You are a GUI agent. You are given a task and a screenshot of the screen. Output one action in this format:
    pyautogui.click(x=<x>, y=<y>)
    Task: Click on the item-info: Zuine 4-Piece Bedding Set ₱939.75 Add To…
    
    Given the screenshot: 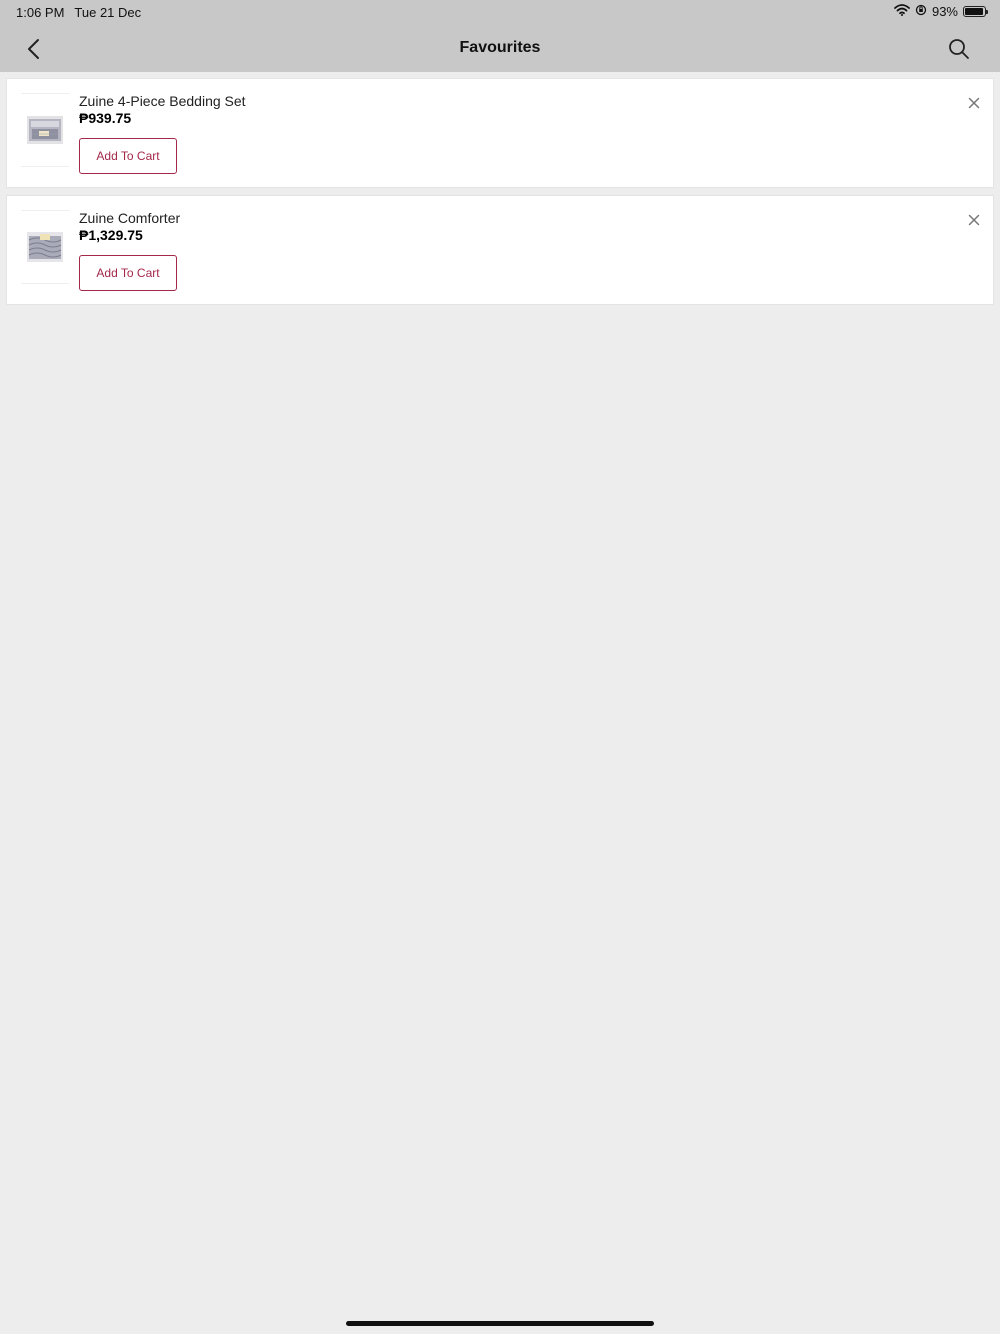 What is the action you would take?
    pyautogui.click(x=162, y=133)
    